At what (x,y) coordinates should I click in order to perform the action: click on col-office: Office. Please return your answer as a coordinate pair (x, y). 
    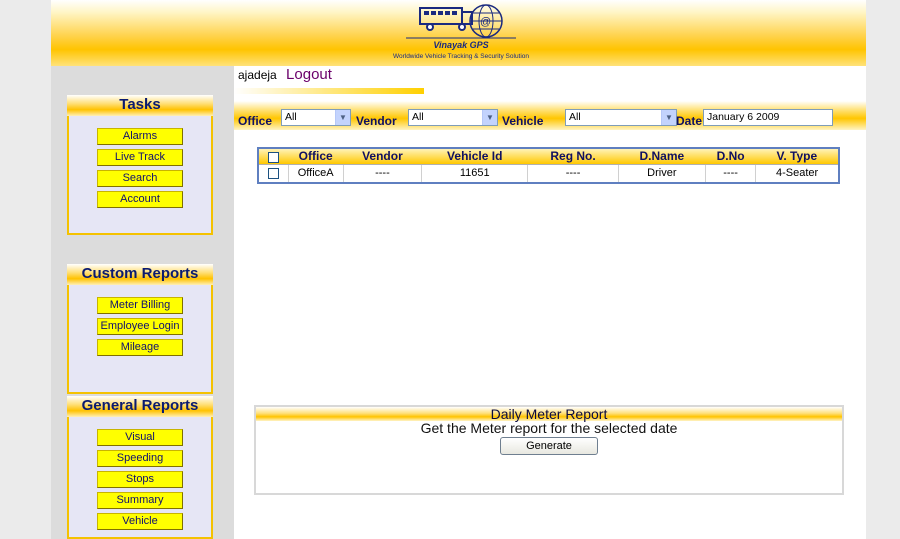
    Looking at the image, I should click on (316, 156).